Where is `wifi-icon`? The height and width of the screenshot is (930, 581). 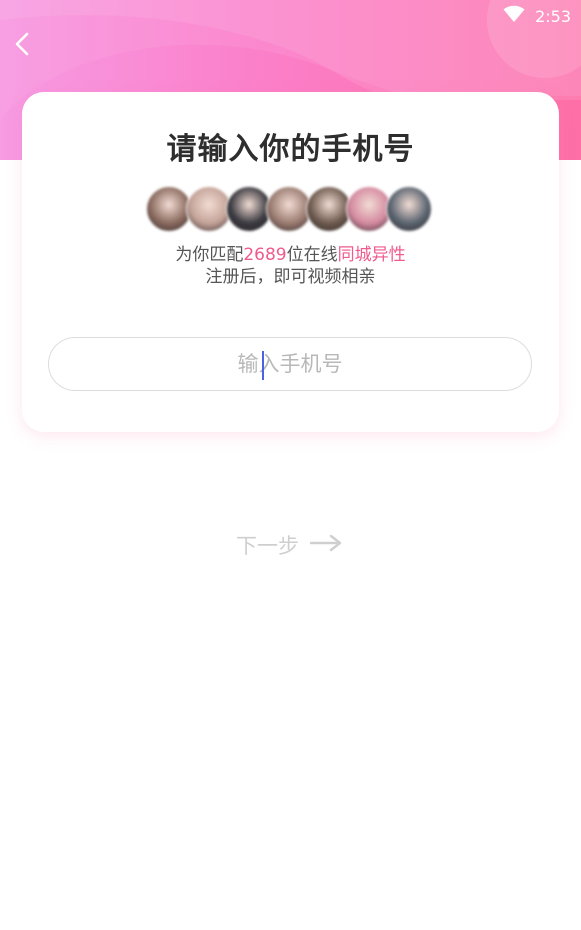
wifi-icon is located at coordinates (514, 16).